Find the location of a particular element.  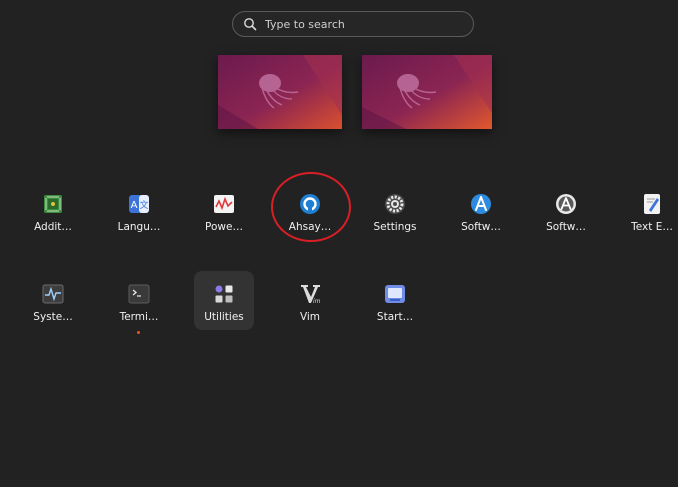

text-editor-icon is located at coordinates (652, 204).